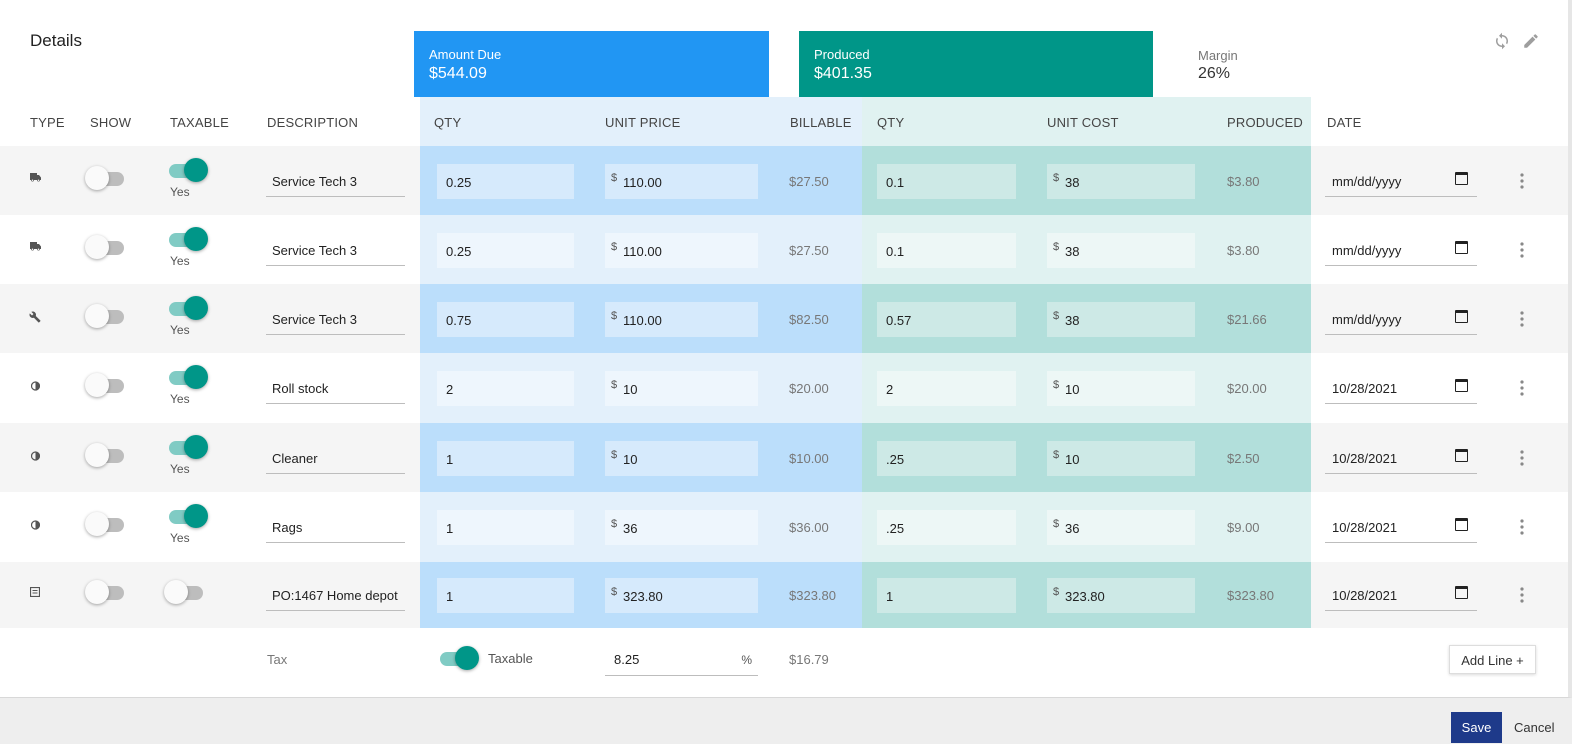 The height and width of the screenshot is (744, 1572). I want to click on cancel-button: Cancel, so click(1534, 727).